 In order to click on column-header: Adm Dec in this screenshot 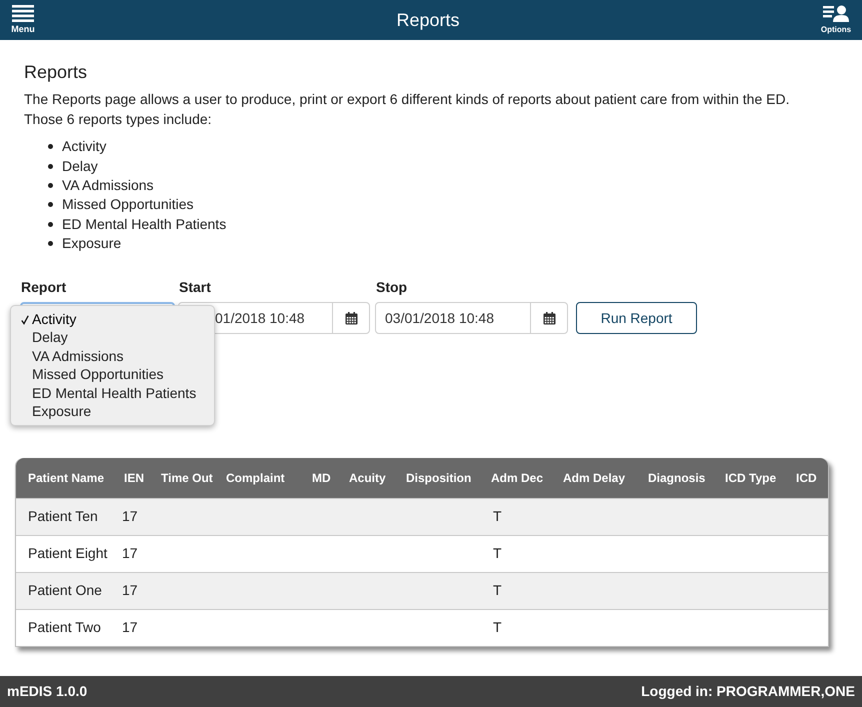, I will do `click(517, 479)`.